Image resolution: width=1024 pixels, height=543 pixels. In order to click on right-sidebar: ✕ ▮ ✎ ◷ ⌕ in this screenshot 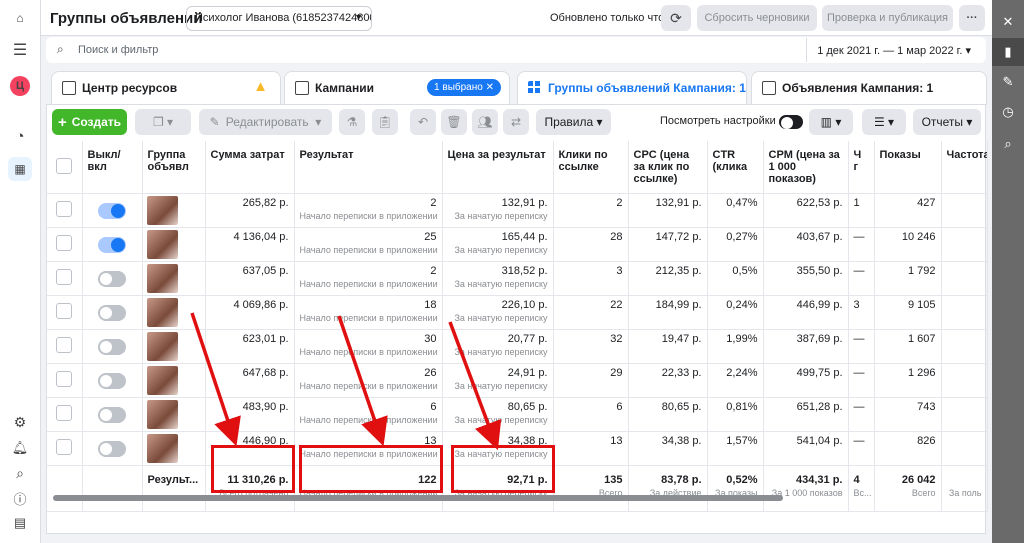, I will do `click(1008, 271)`.